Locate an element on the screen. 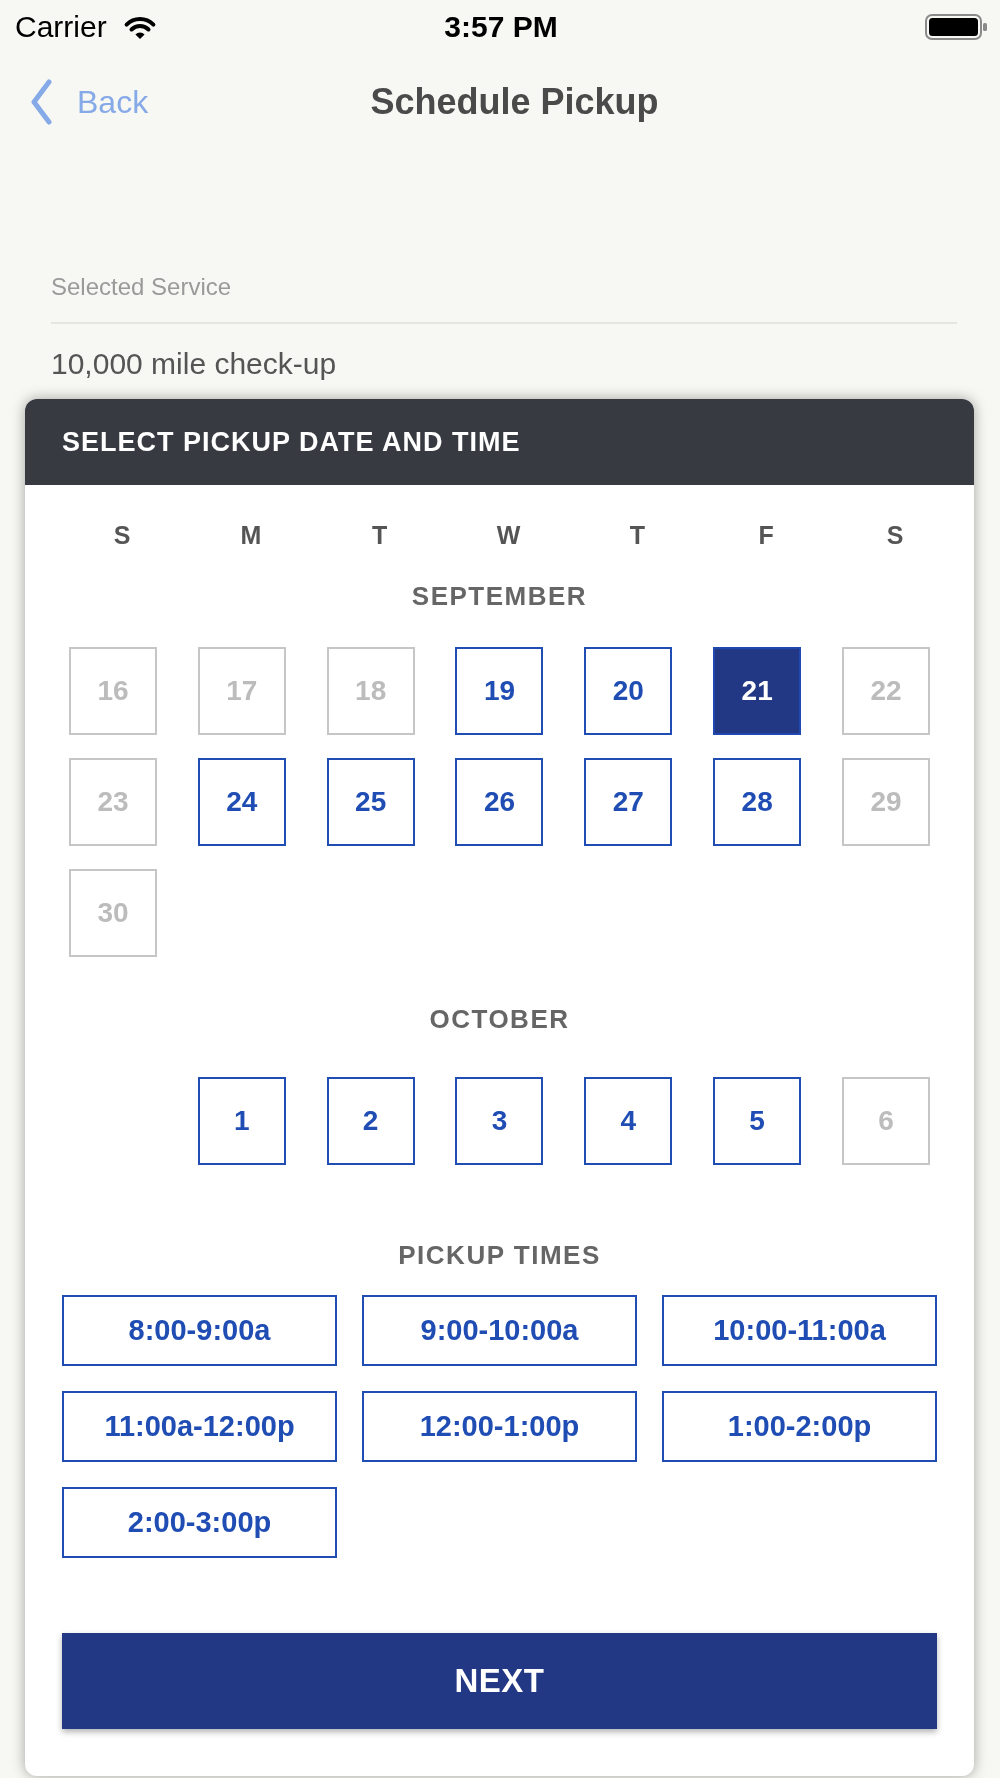 This screenshot has width=1000, height=1778. screen-title: Schedule Pickup is located at coordinates (514, 102).